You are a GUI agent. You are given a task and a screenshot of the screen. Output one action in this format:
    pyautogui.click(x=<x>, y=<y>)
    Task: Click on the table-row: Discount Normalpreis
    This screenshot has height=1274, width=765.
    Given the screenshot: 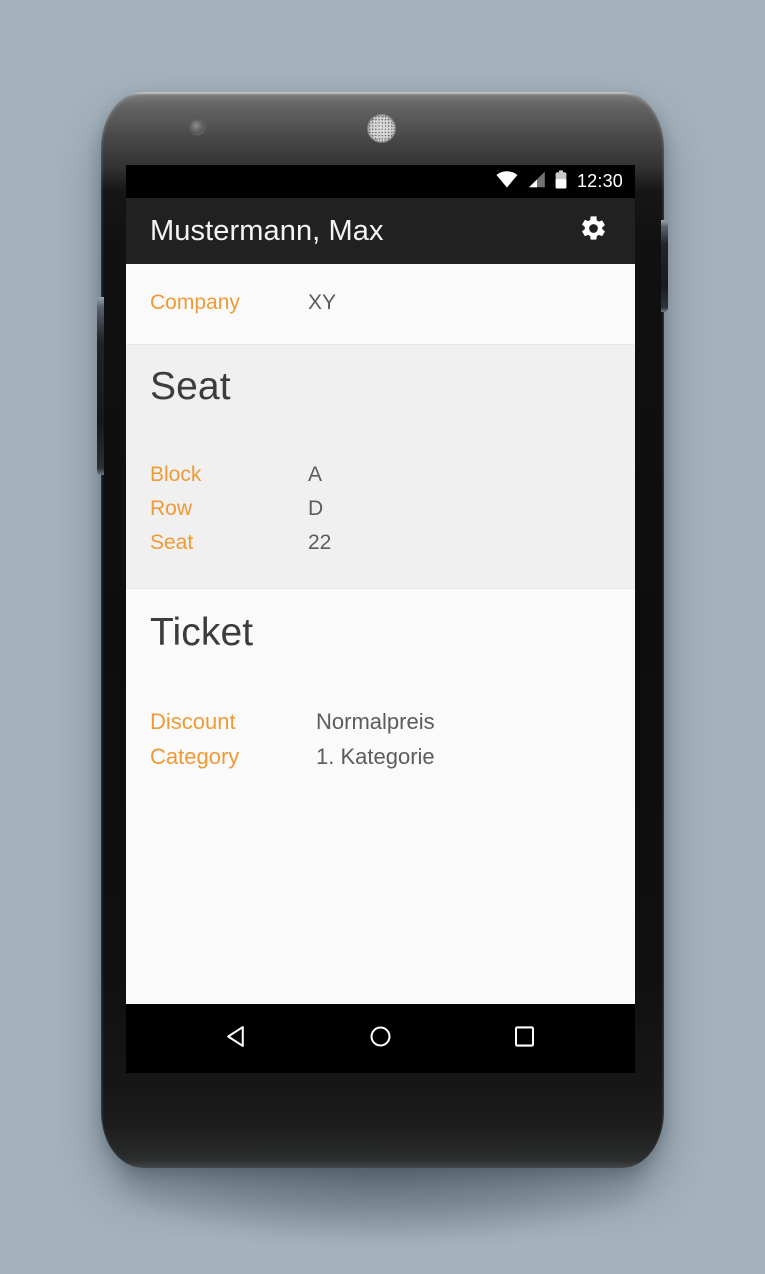 What is the action you would take?
    pyautogui.click(x=380, y=721)
    